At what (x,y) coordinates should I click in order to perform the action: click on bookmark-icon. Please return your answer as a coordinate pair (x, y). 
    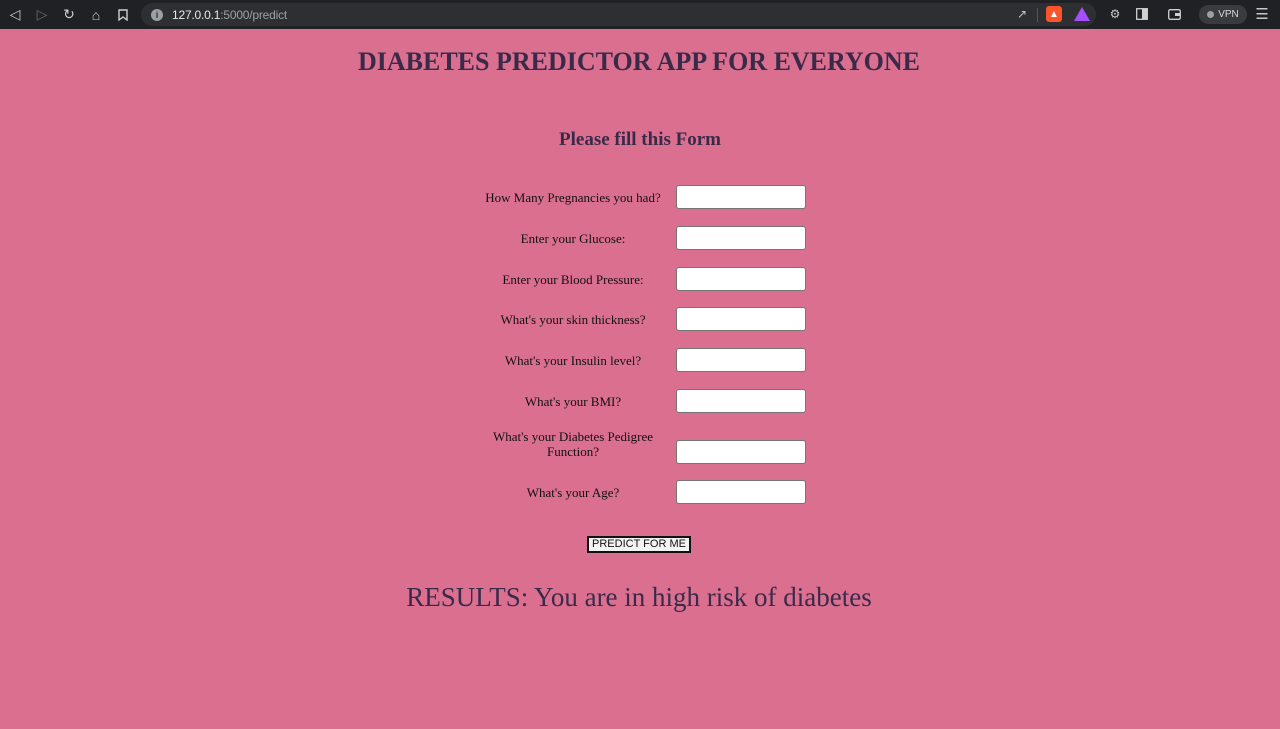
    Looking at the image, I should click on (123, 14).